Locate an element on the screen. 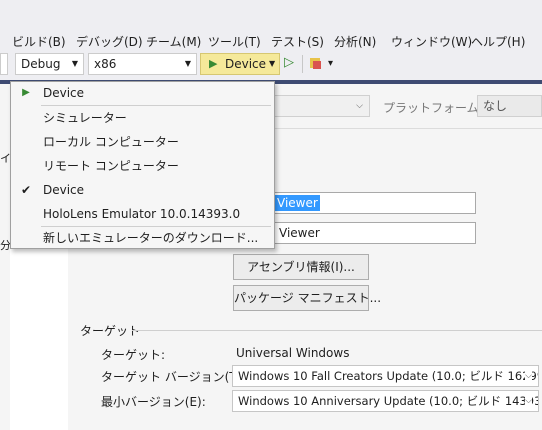  menu-help: ヘルプ(H) is located at coordinates (498, 41).